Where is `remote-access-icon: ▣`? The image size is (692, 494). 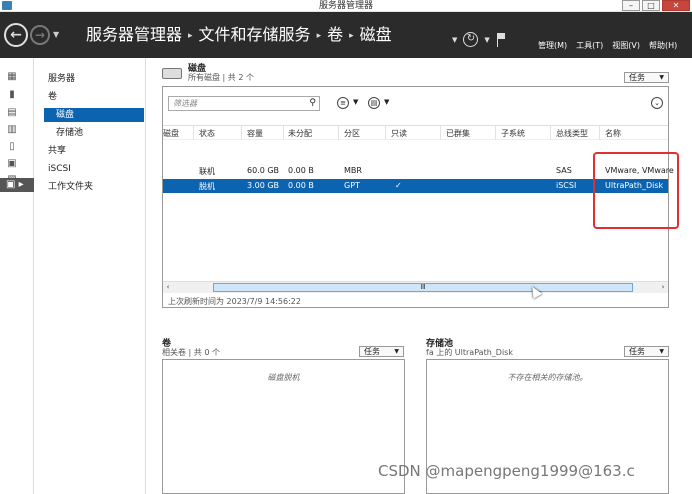
remote-access-icon: ▣ is located at coordinates (12, 164).